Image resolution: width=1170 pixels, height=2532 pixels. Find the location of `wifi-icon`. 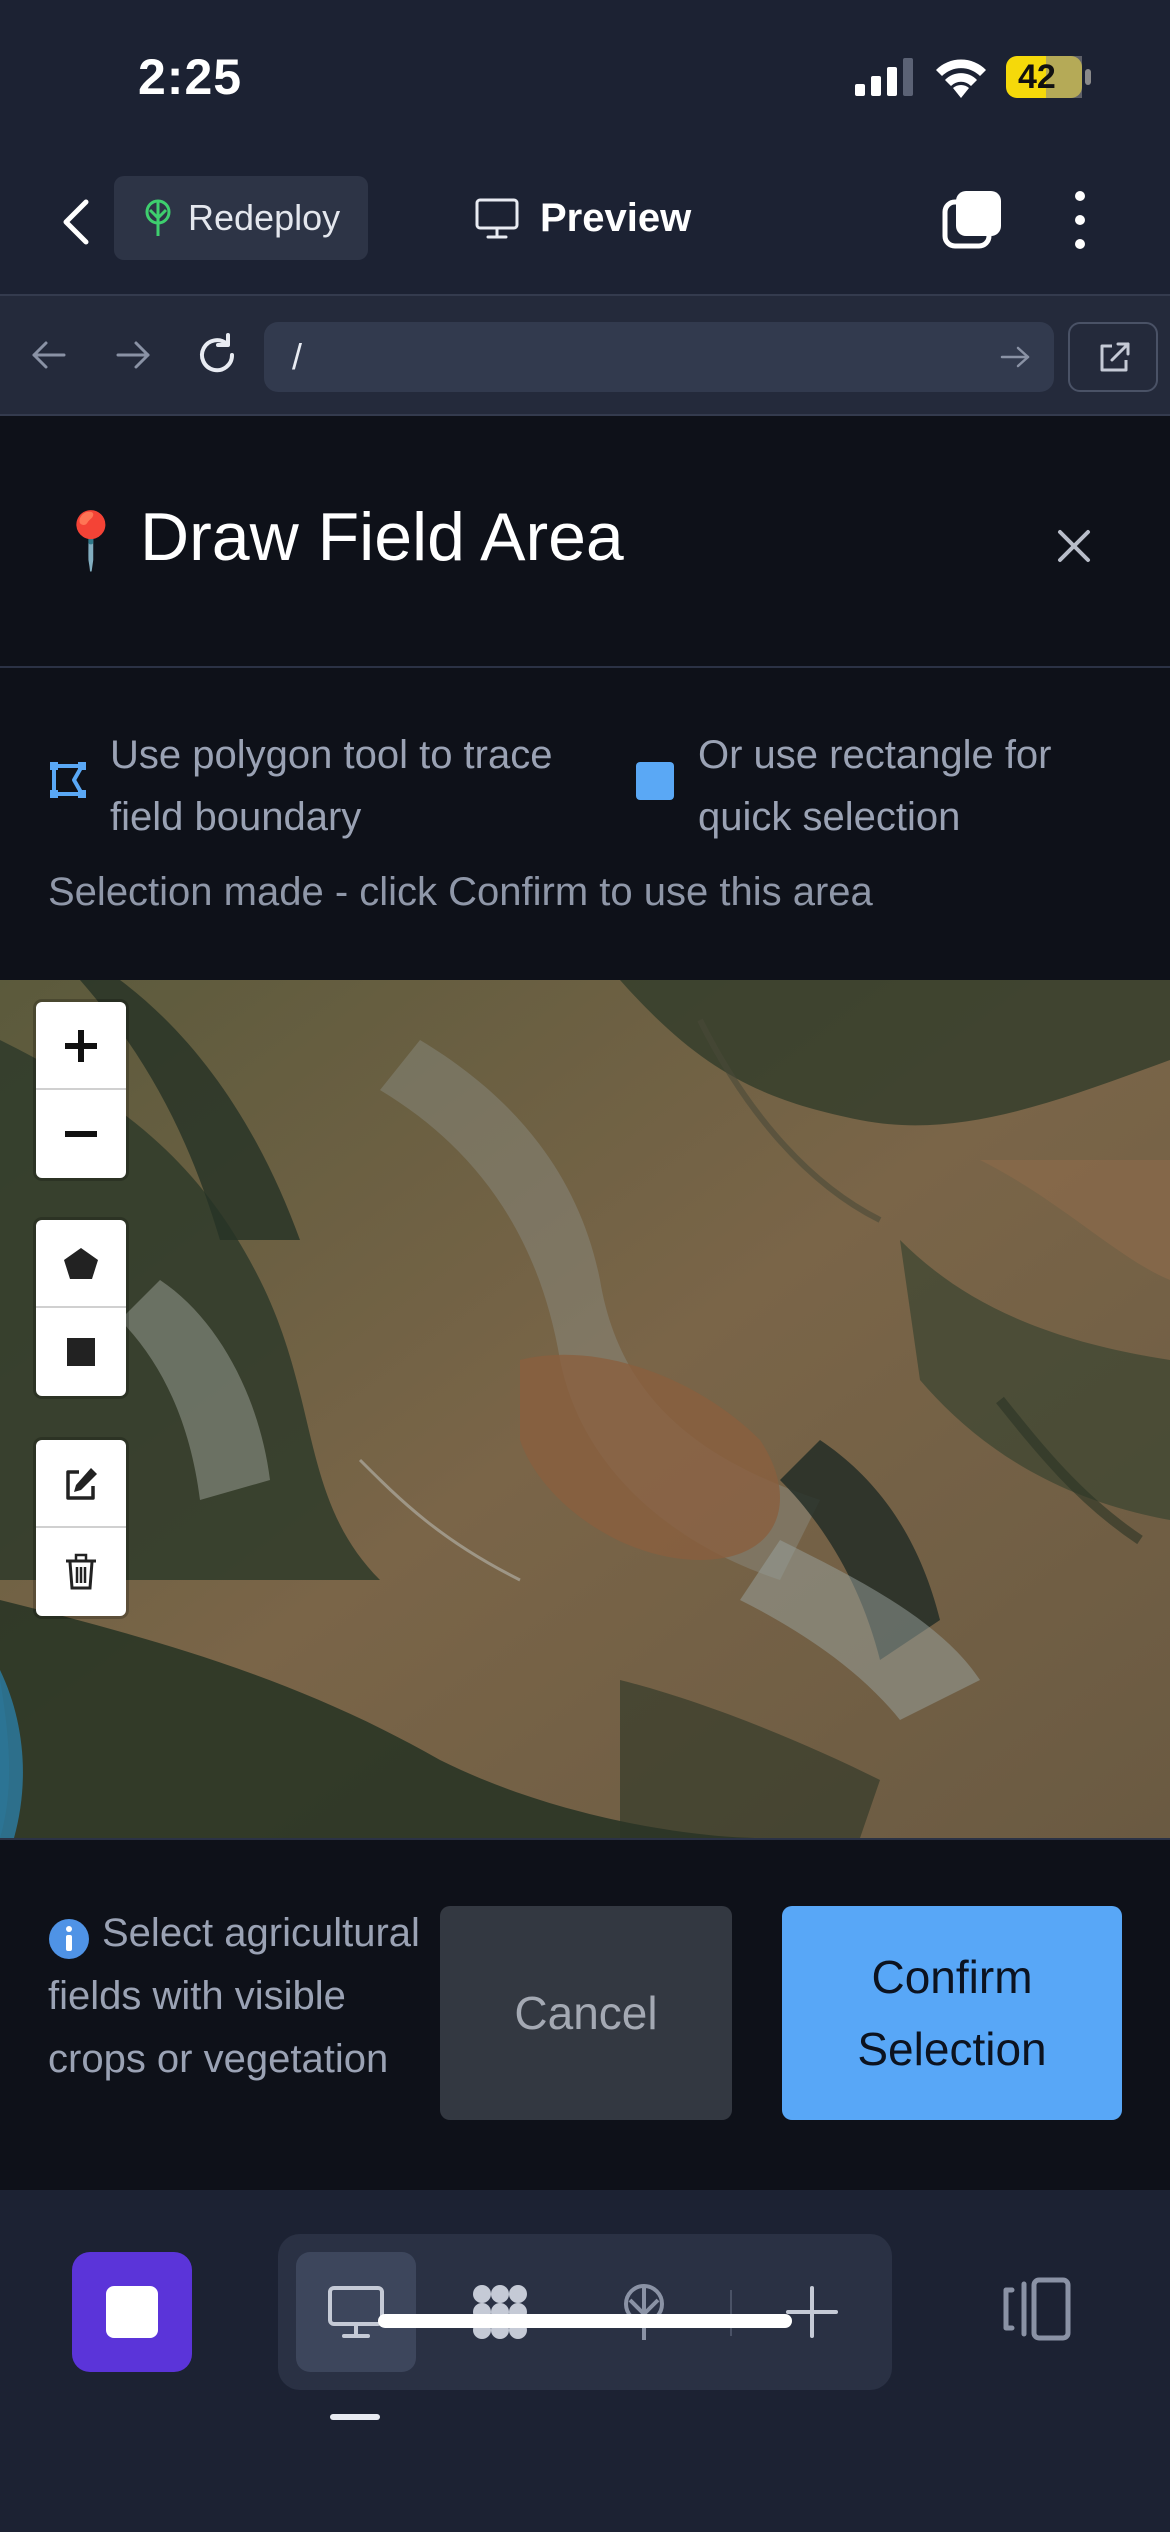

wifi-icon is located at coordinates (961, 78).